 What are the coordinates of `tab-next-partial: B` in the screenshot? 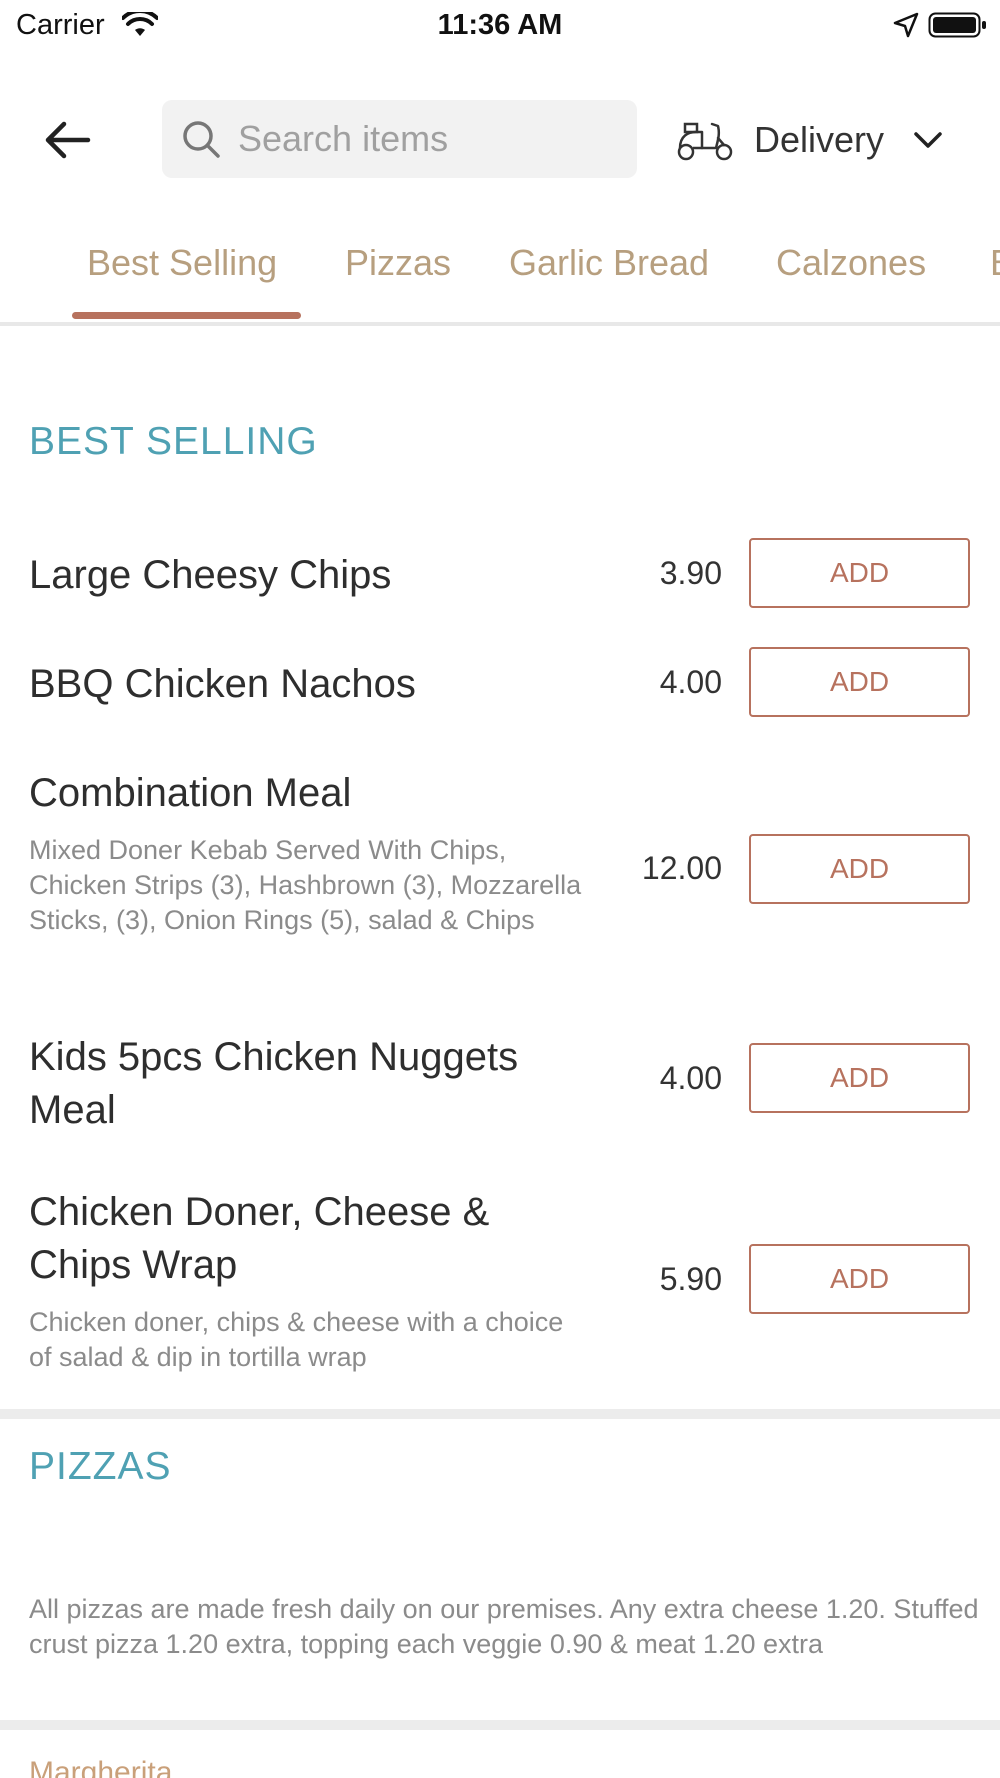 It's located at (995, 263).